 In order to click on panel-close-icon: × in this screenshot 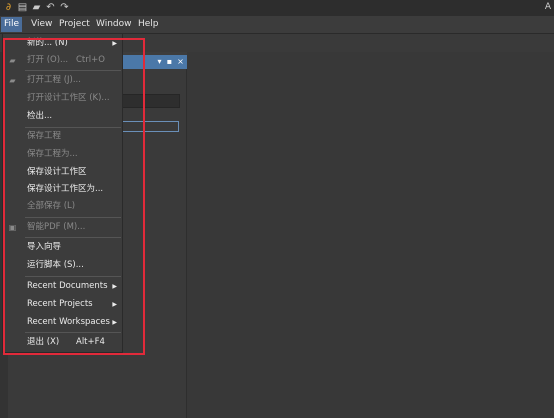, I will do `click(180, 62)`.